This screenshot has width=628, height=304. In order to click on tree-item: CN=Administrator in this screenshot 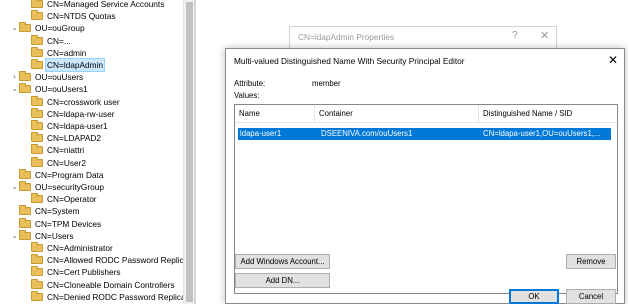, I will do `click(68, 248)`.